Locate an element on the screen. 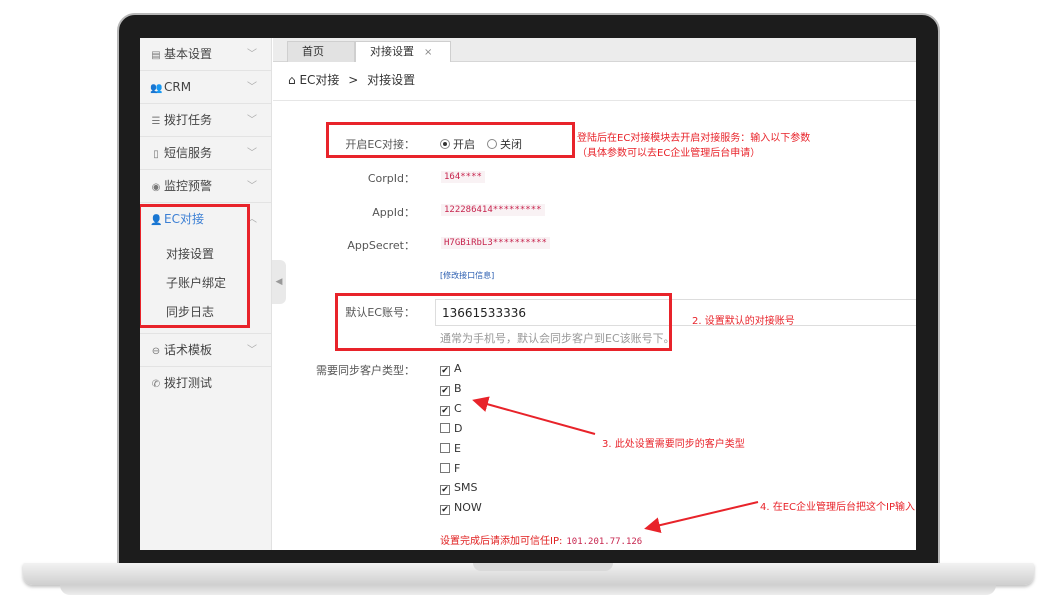  laptop-base is located at coordinates (528, 574).